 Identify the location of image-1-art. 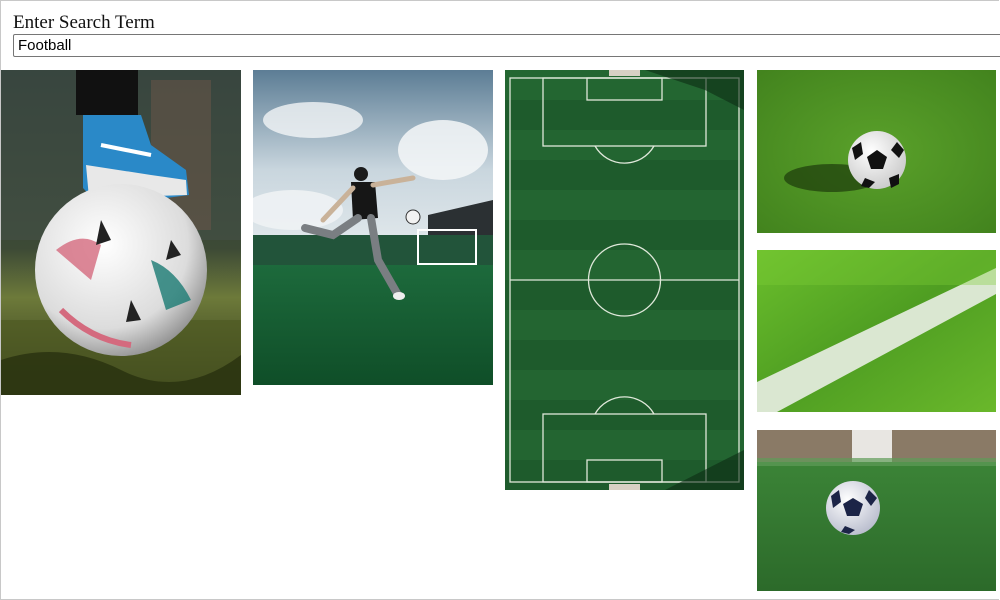
(121, 232).